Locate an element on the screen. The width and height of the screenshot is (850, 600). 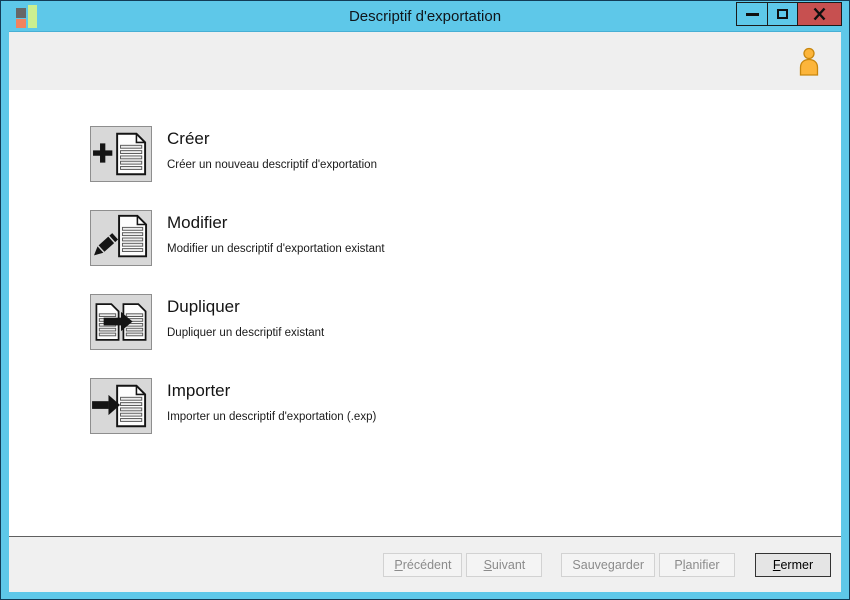
option-title: Modifier is located at coordinates (197, 222).